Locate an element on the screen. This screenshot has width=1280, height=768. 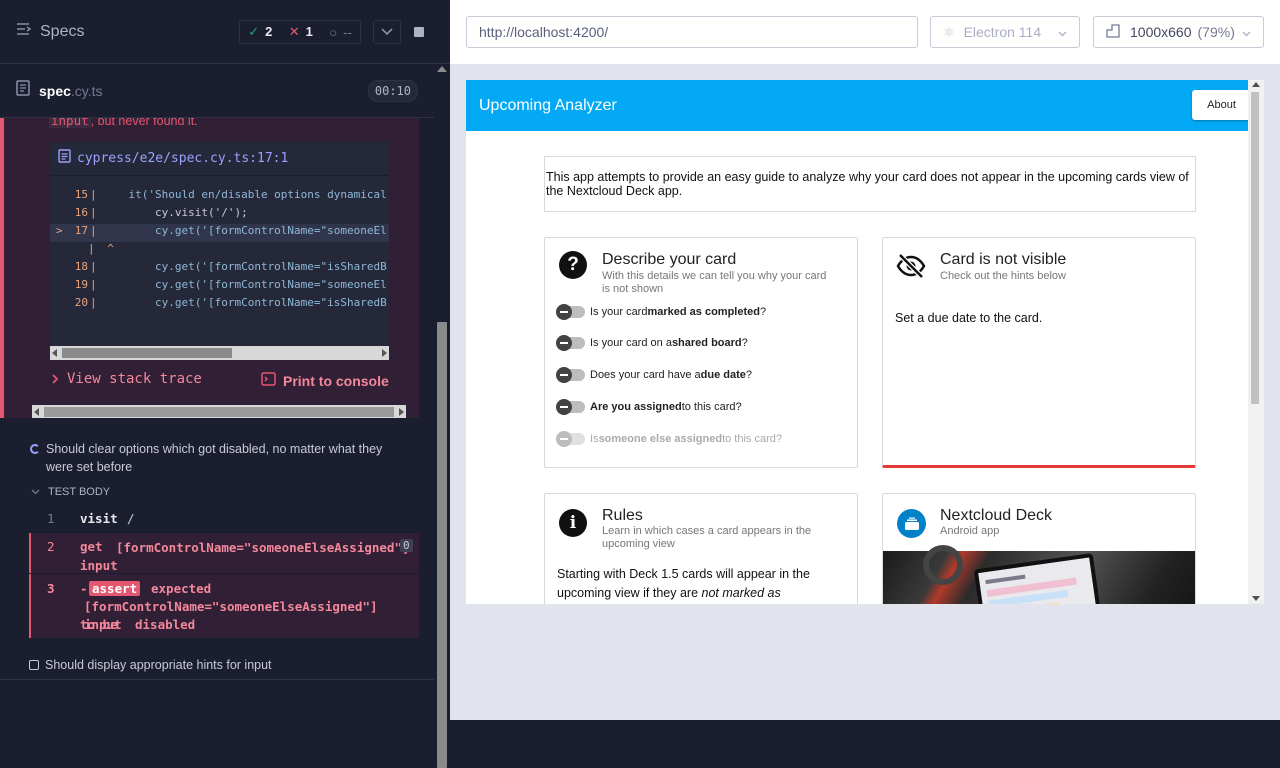
pending-circle-icon: ○ is located at coordinates (333, 32).